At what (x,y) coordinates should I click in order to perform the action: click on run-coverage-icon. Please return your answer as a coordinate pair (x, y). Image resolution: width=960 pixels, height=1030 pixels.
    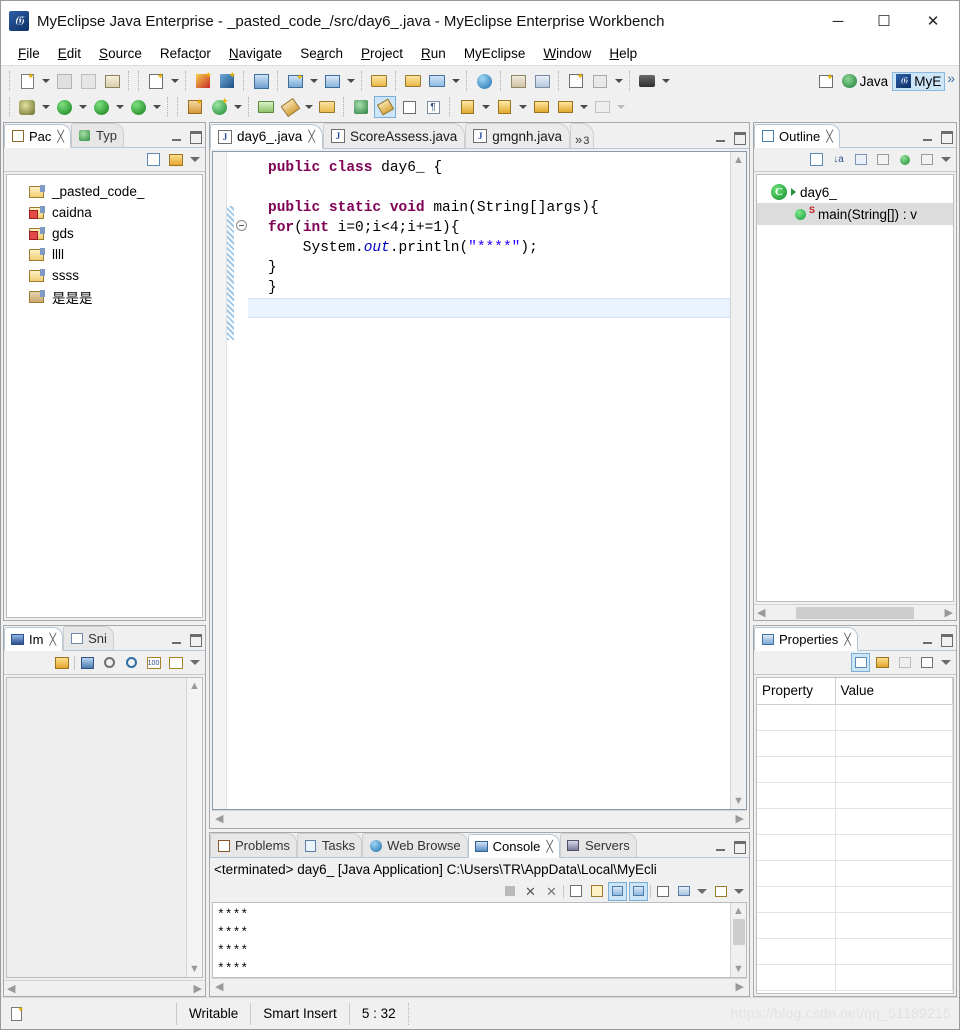
    Looking at the image, I should click on (138, 107).